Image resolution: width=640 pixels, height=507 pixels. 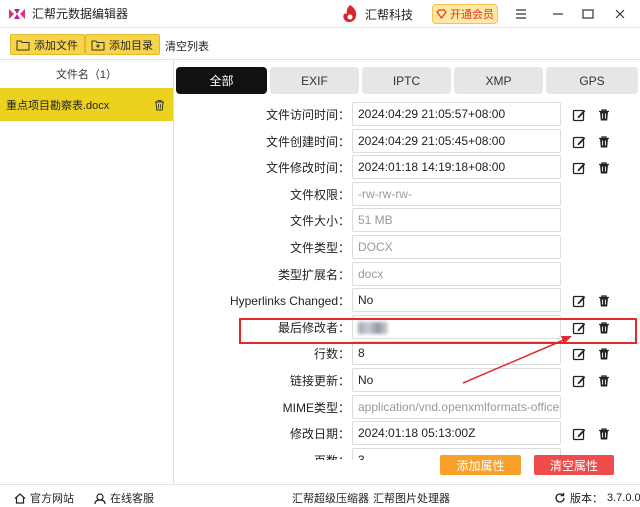 What do you see at coordinates (560, 498) in the screenshot?
I see `refresh-icon` at bounding box center [560, 498].